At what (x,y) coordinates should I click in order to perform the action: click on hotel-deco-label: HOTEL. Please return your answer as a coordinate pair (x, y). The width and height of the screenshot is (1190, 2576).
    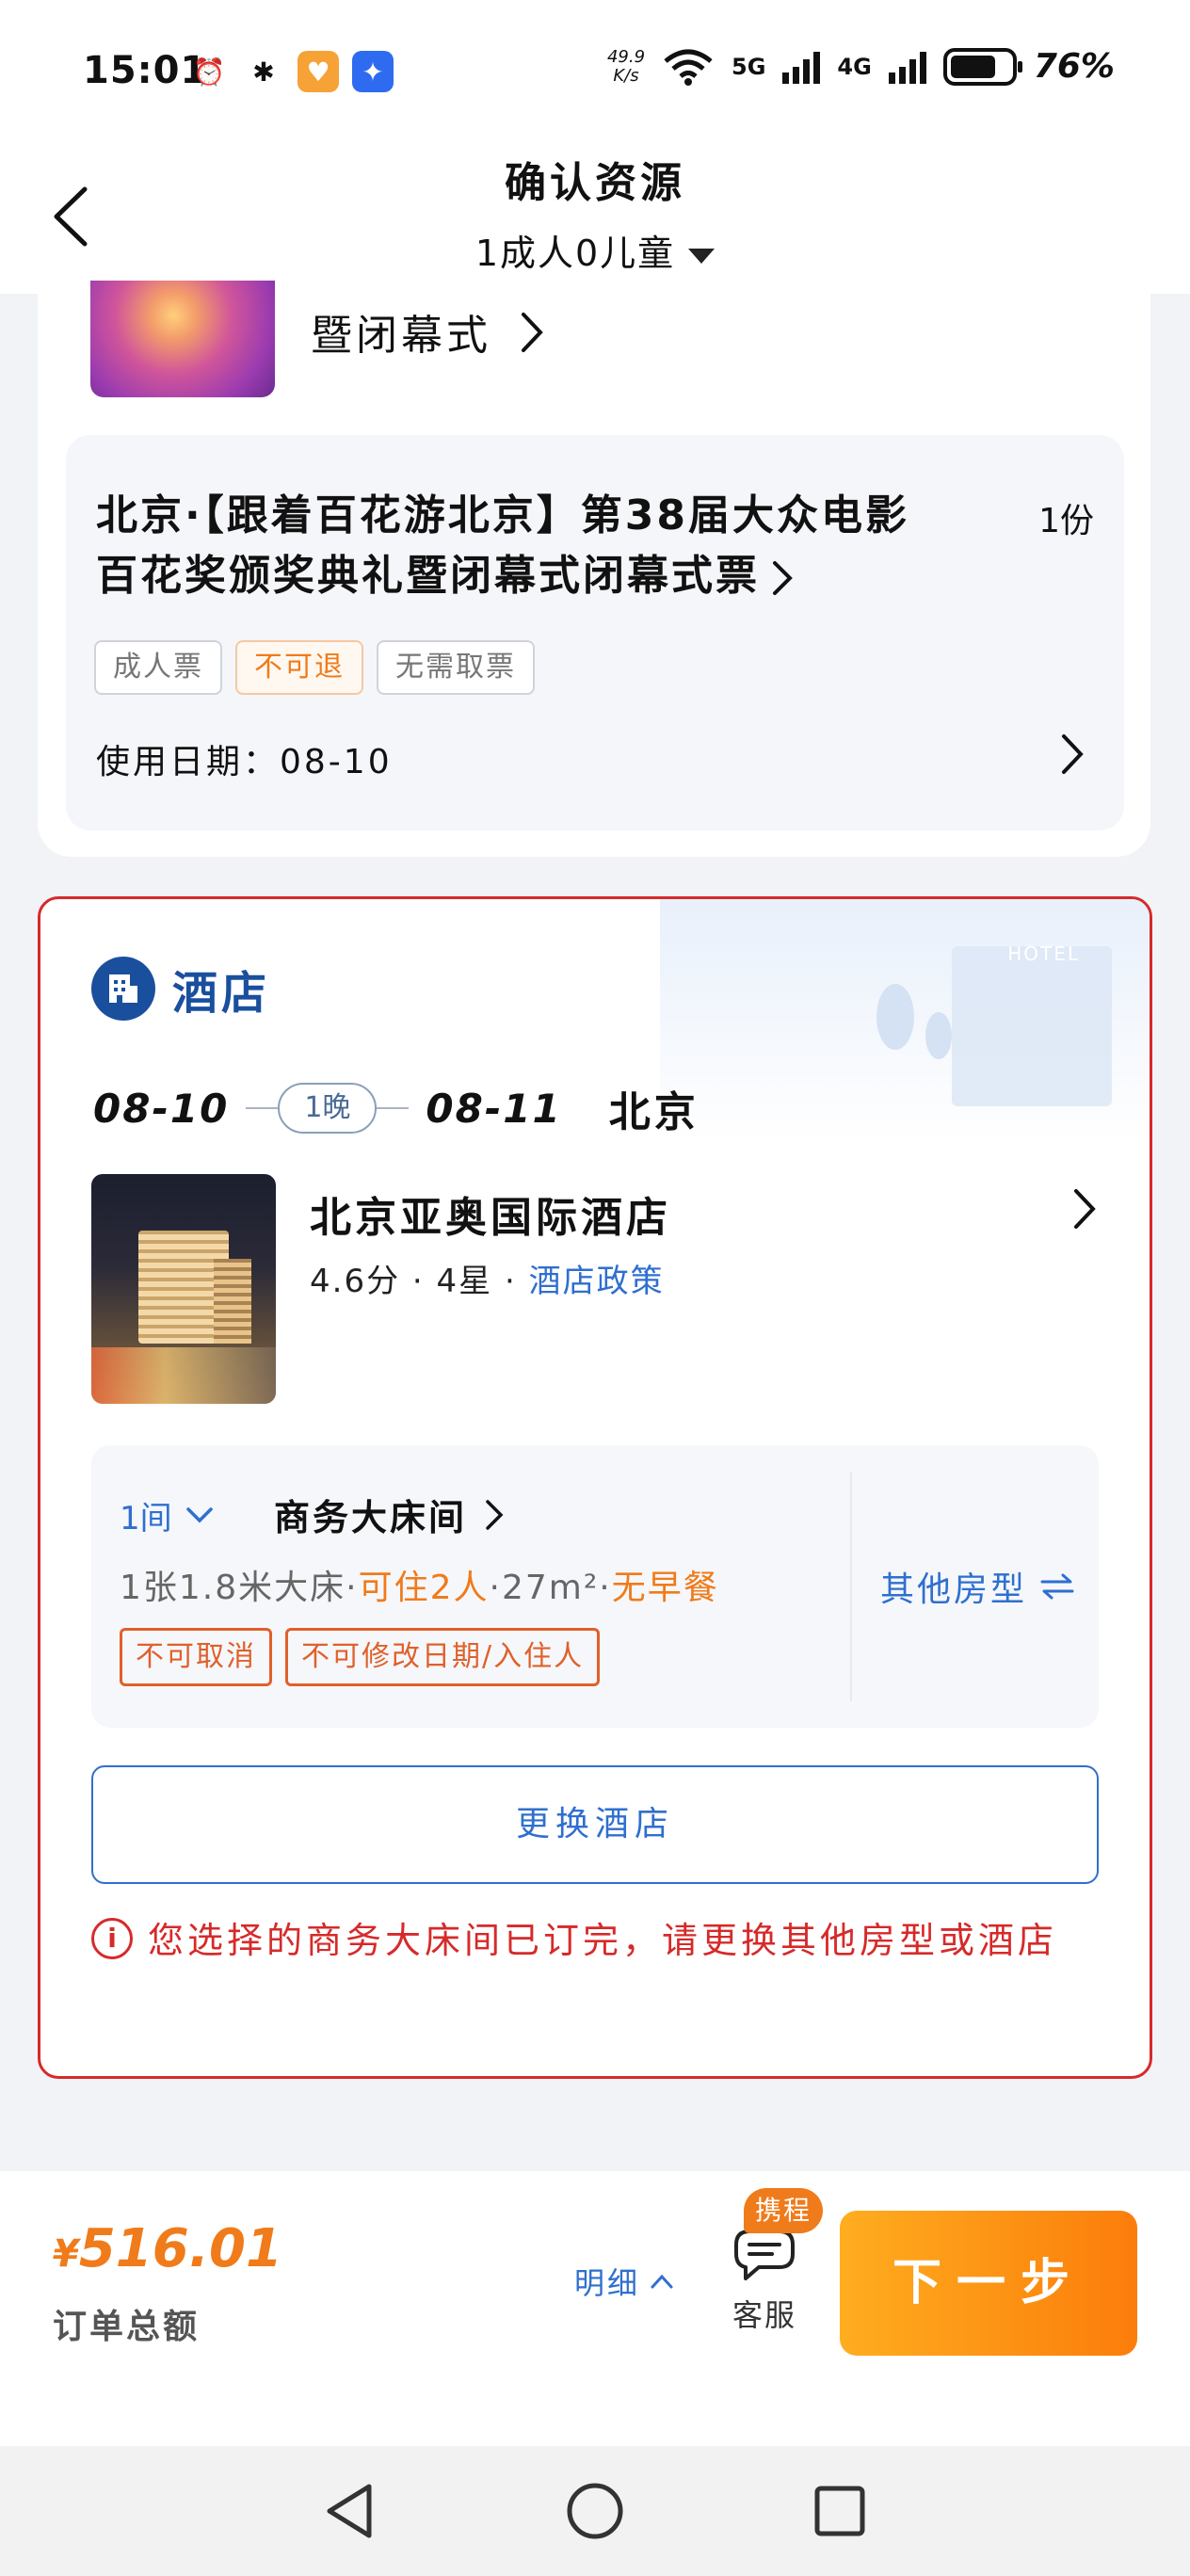
    Looking at the image, I should click on (1043, 953).